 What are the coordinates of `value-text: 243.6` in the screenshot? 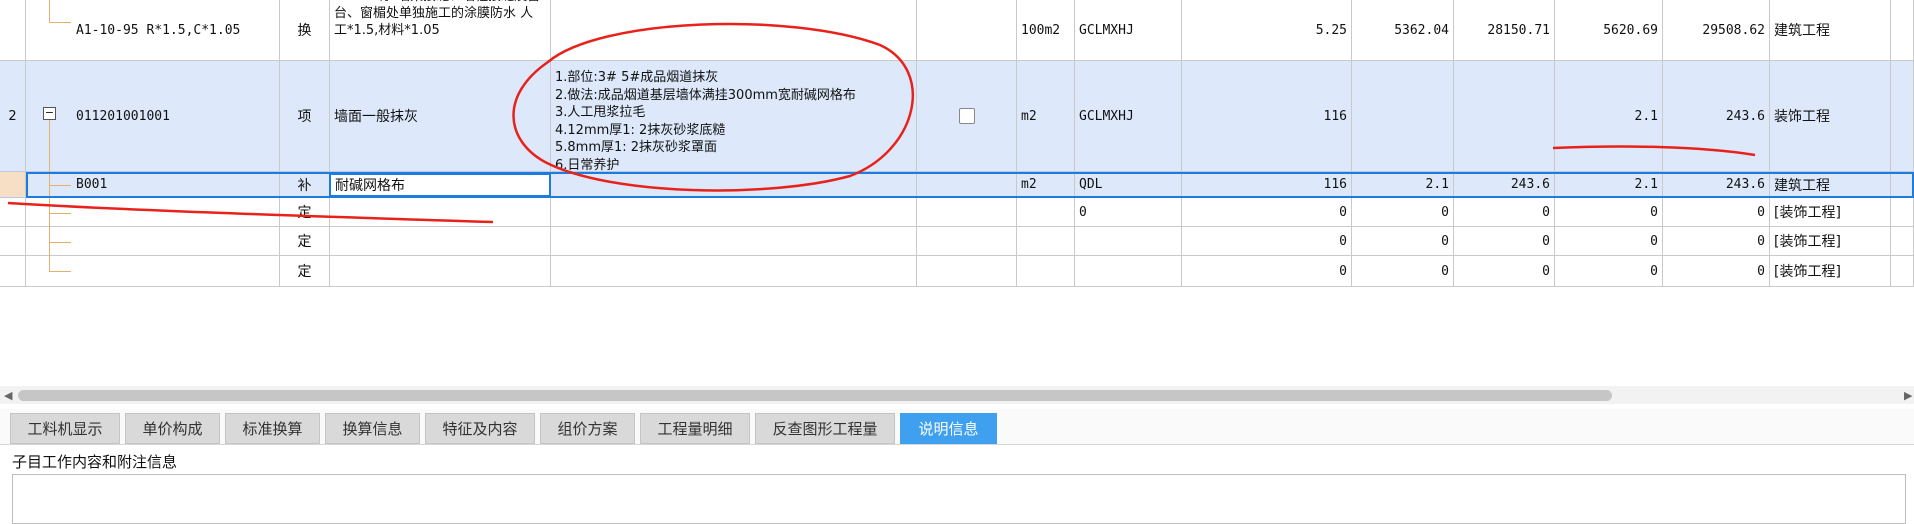 It's located at (1530, 184).